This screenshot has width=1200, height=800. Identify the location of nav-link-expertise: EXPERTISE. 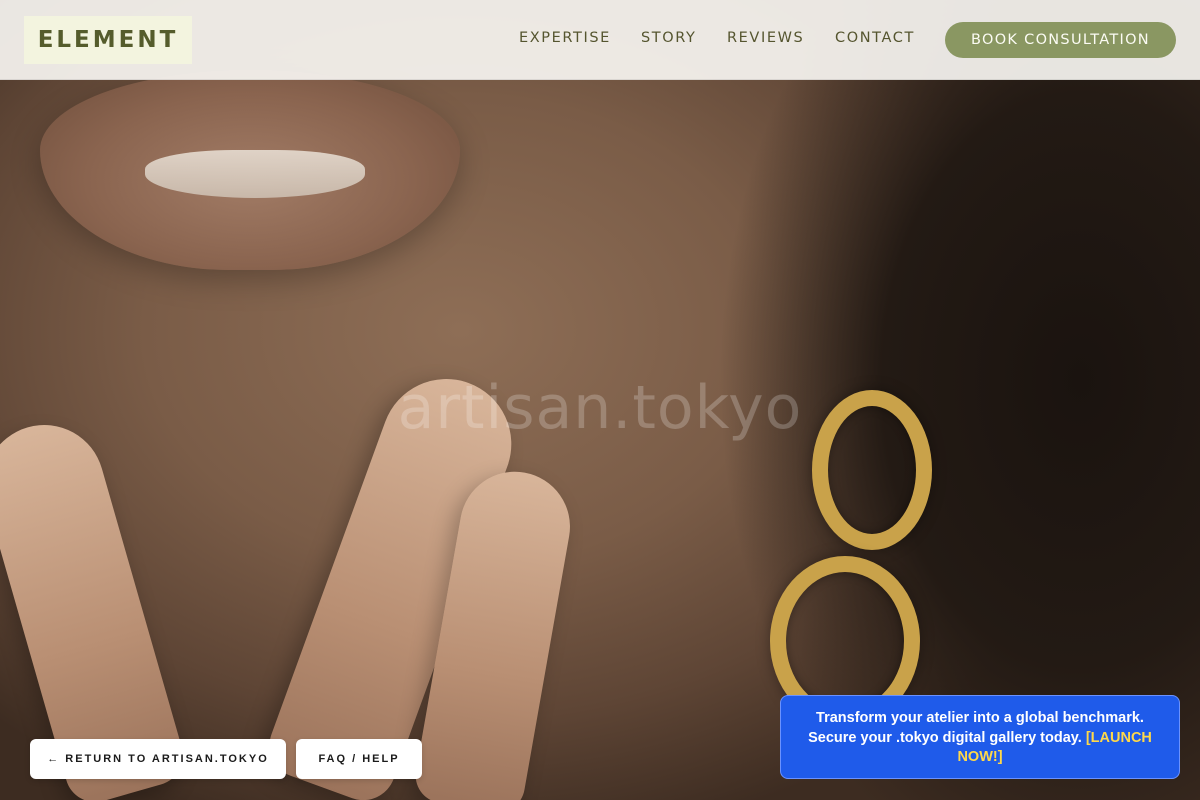
(565, 38).